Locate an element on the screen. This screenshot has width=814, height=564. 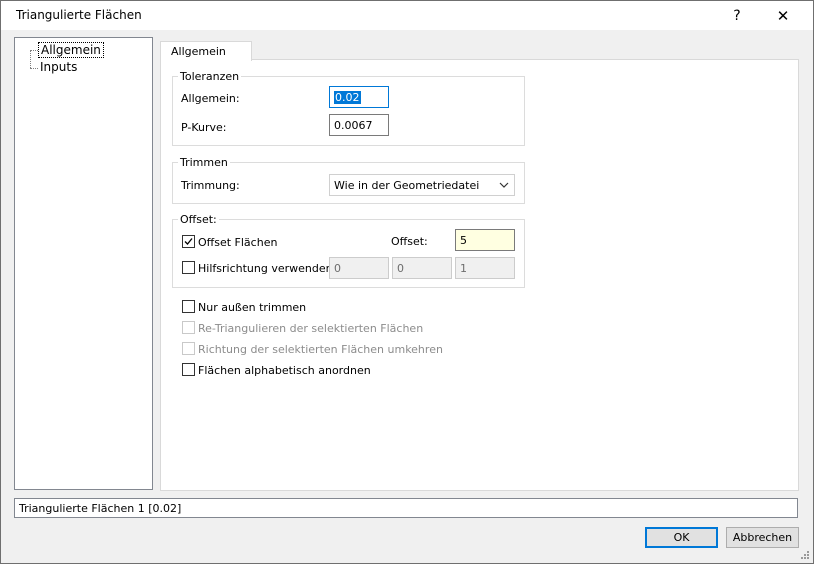
hilfs-x-input: 0 is located at coordinates (359, 268).